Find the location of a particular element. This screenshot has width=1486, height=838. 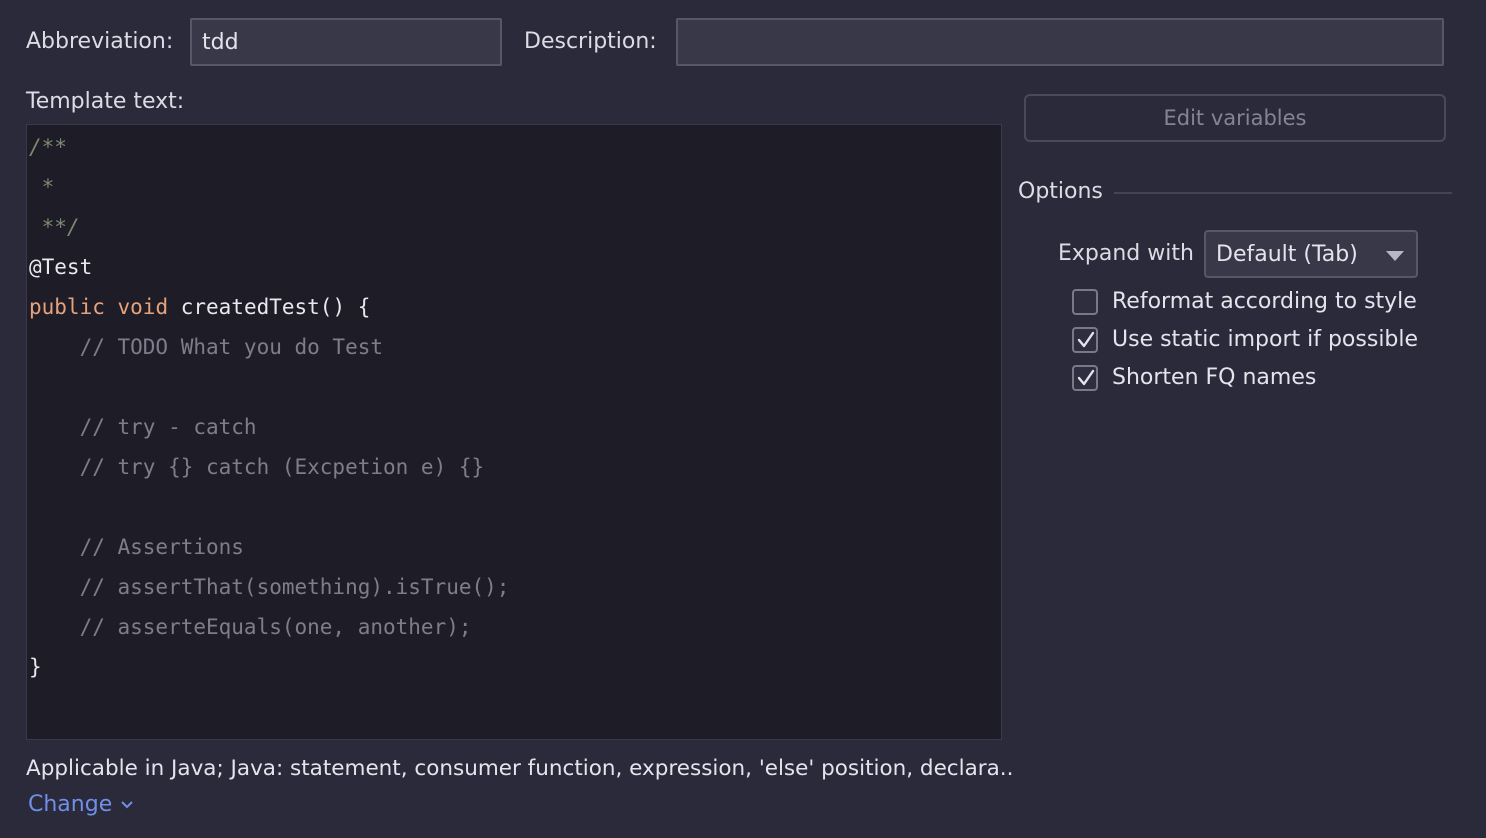

code-line: /** is located at coordinates (48, 157).